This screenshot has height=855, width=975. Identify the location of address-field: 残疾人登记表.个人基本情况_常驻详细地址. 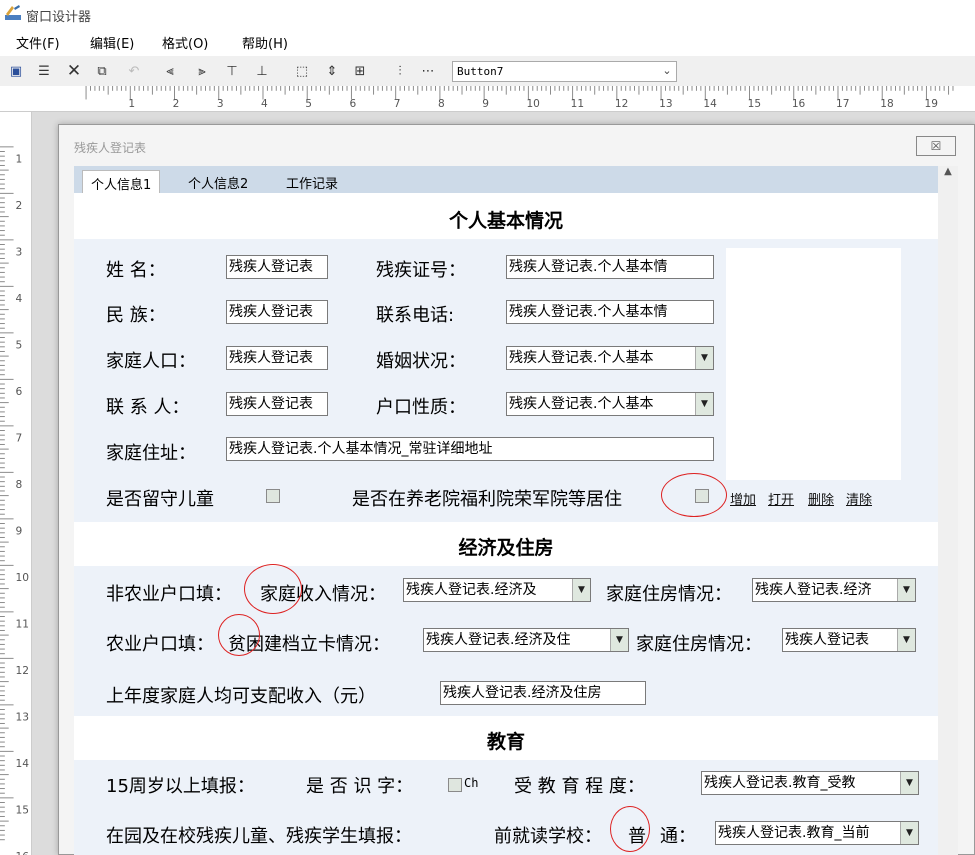
(470, 449).